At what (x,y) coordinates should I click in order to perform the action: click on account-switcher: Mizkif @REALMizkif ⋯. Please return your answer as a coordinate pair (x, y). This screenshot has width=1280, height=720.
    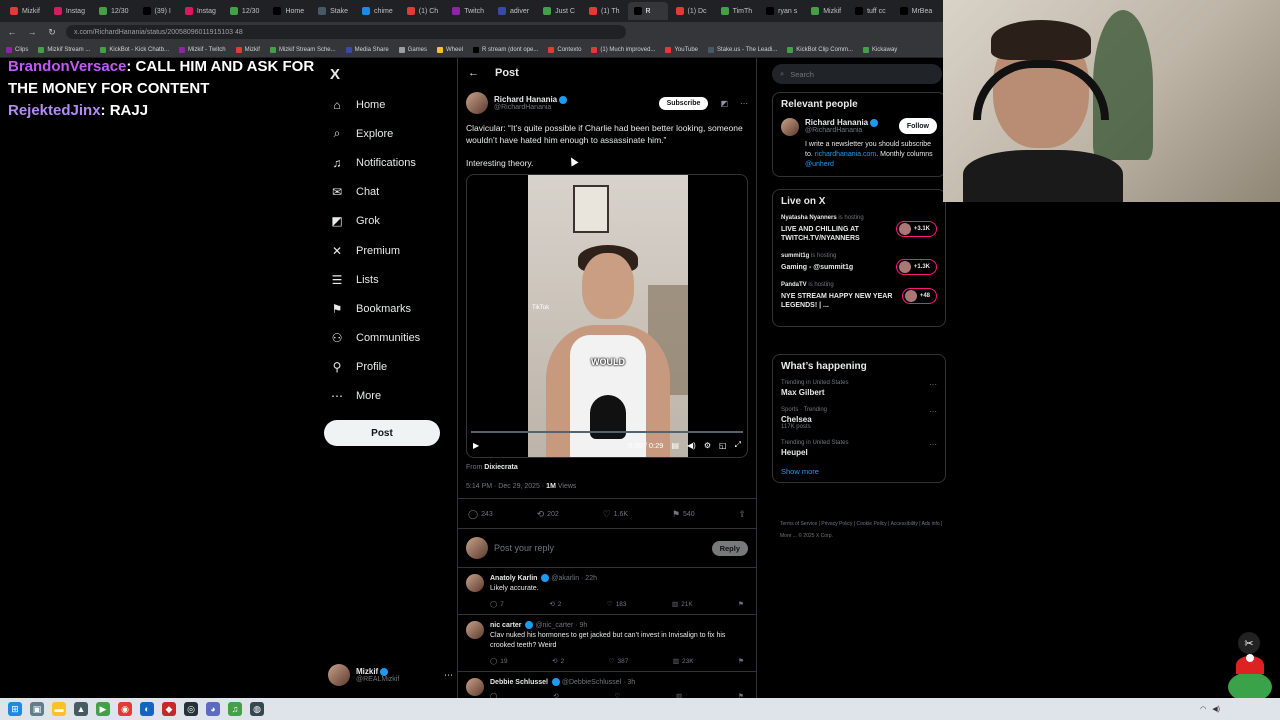
    Looking at the image, I should click on (390, 675).